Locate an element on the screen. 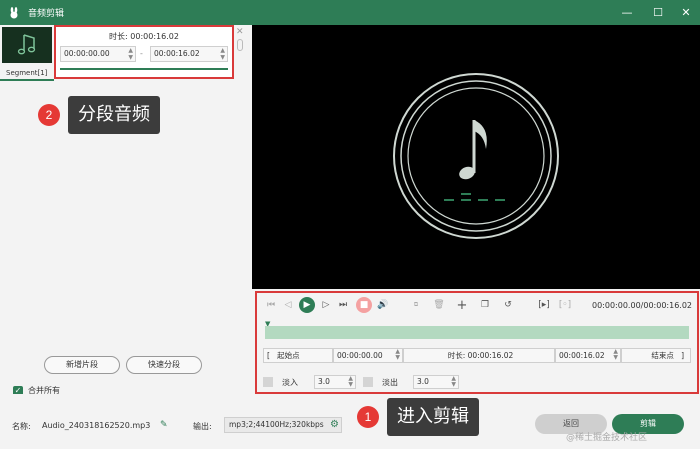 This screenshot has width=700, height=449. audio-visual-icon is located at coordinates (476, 156).